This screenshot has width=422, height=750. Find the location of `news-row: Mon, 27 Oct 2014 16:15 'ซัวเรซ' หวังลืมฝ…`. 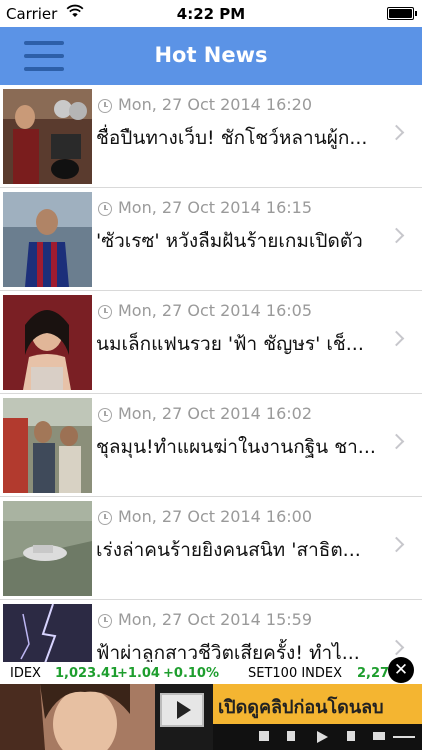

news-row: Mon, 27 Oct 2014 16:15 'ซัวเรซ' หวังลืมฝ… is located at coordinates (211, 239).